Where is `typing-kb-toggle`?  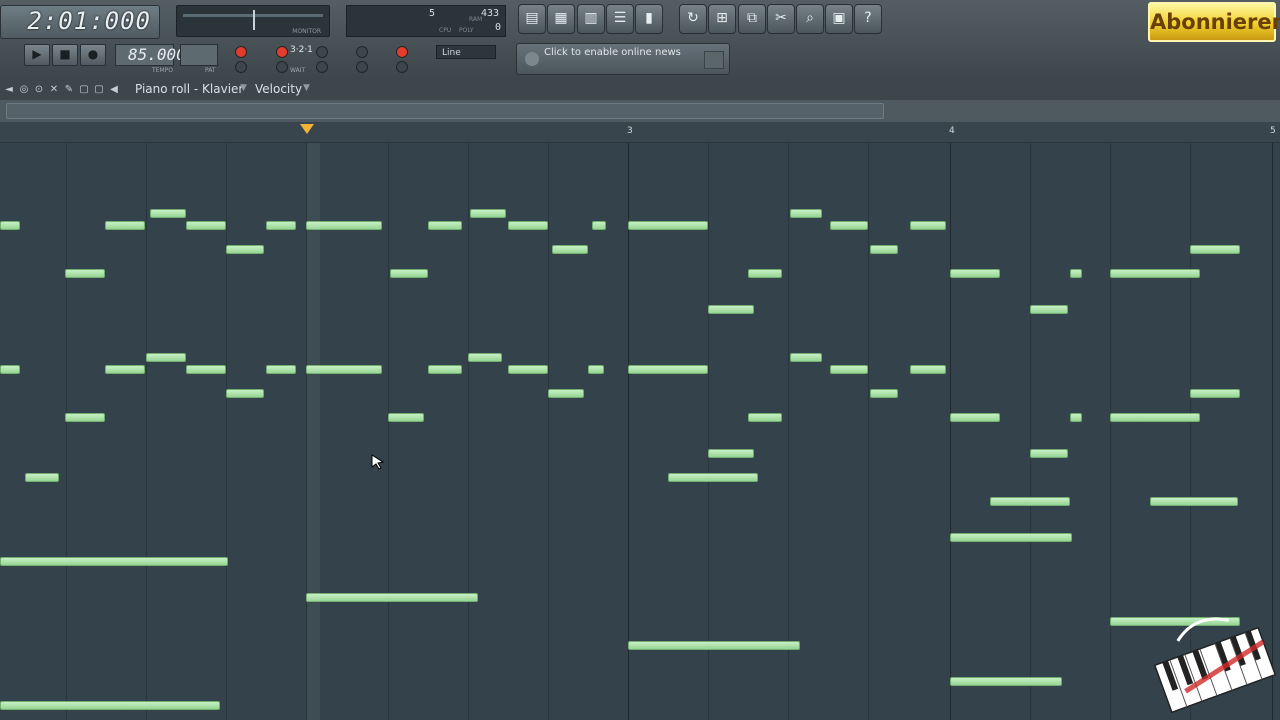
typing-kb-toggle is located at coordinates (322, 67).